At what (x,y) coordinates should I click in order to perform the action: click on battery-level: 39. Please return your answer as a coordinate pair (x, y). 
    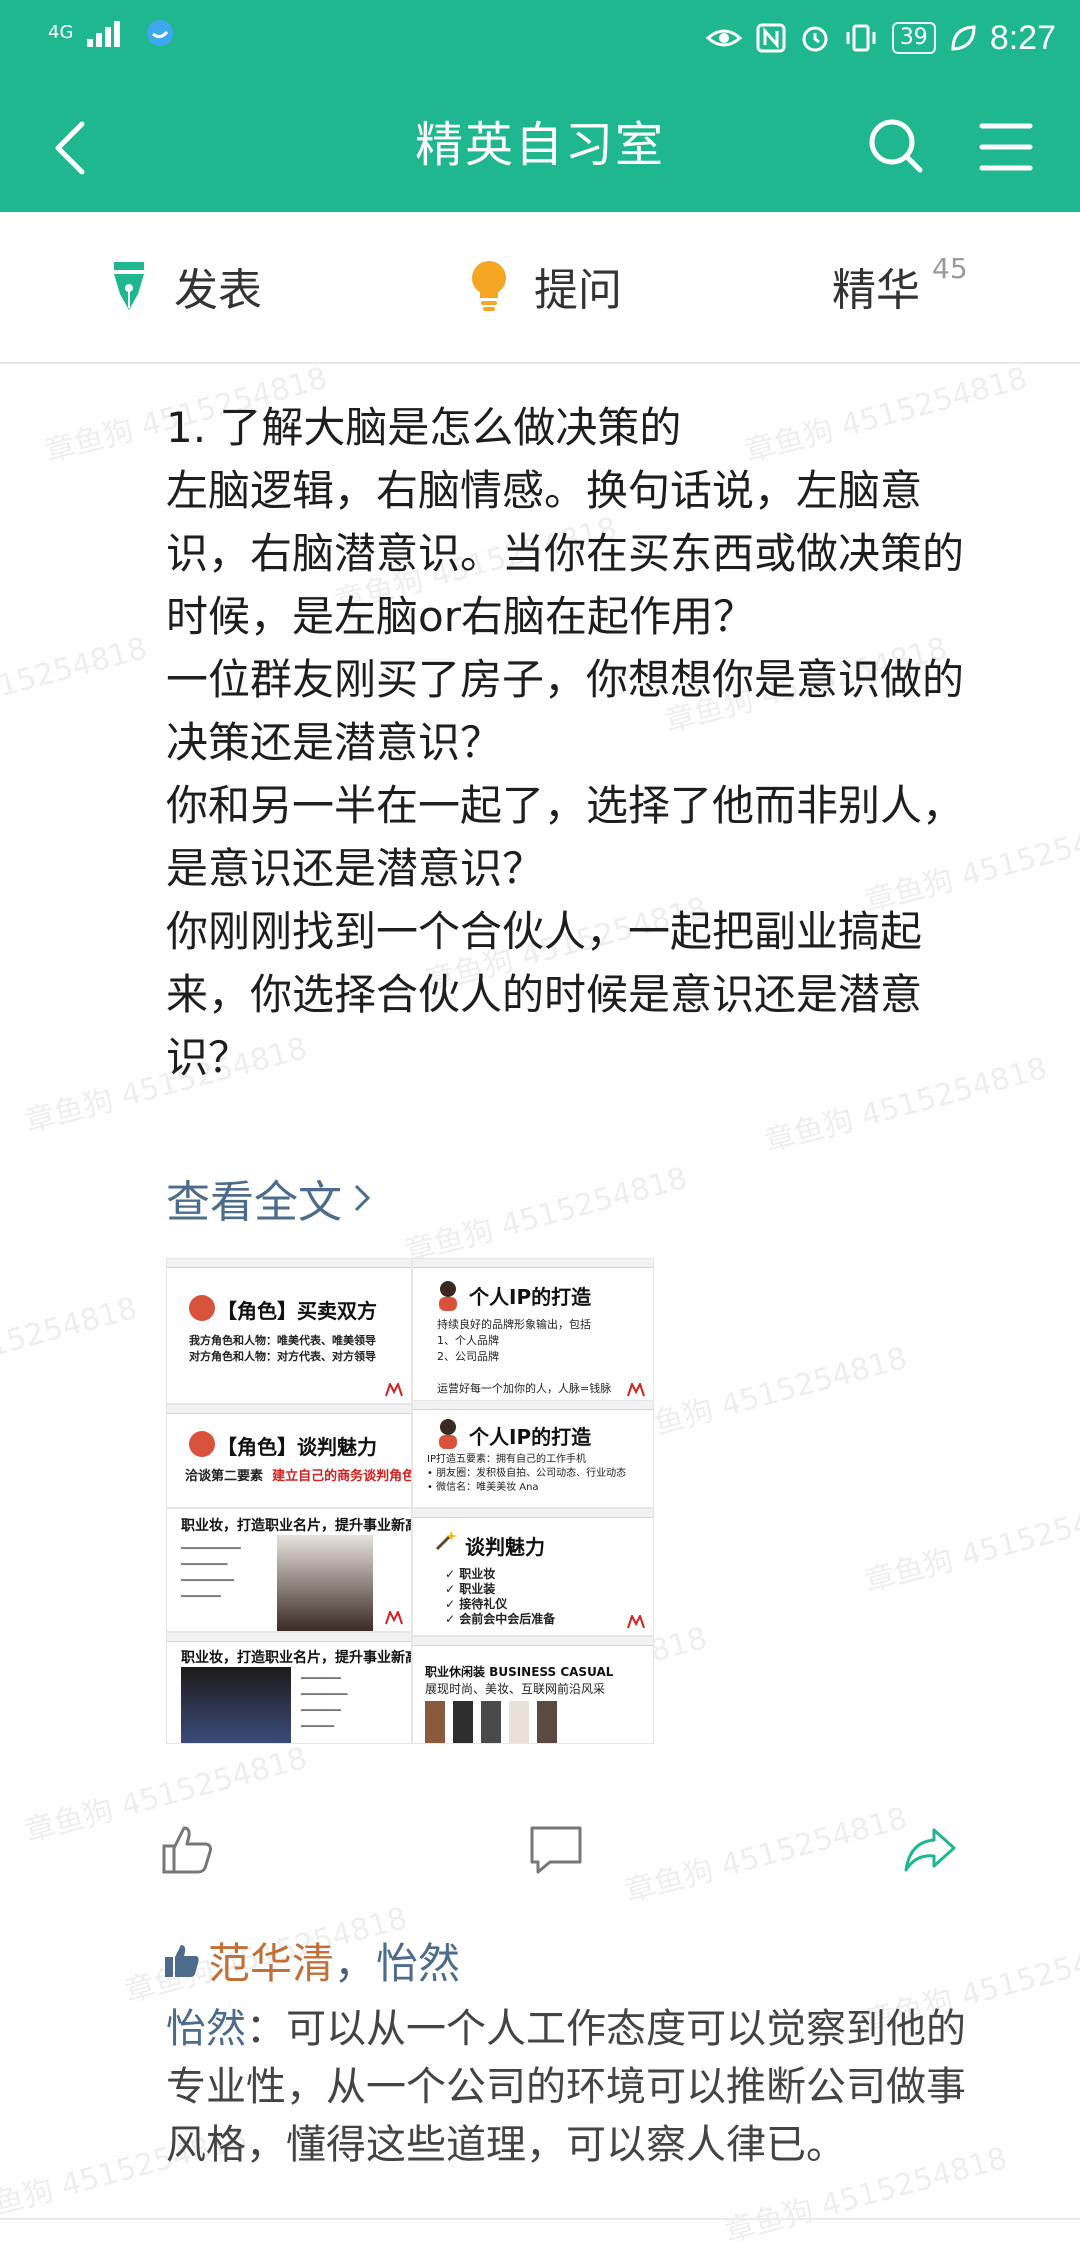
    Looking at the image, I should click on (913, 38).